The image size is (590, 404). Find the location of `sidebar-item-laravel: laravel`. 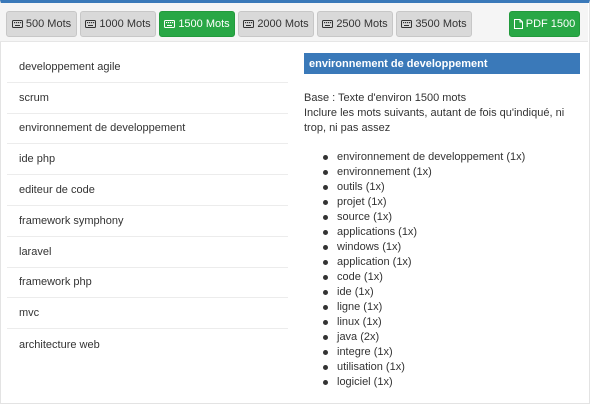

sidebar-item-laravel: laravel is located at coordinates (147, 252).